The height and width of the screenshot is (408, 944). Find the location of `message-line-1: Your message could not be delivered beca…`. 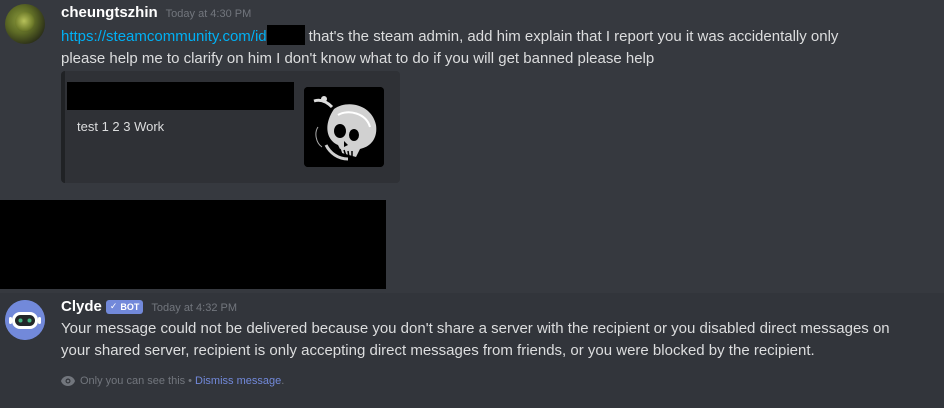

message-line-1: Your message could not be delivered beca… is located at coordinates (475, 328).